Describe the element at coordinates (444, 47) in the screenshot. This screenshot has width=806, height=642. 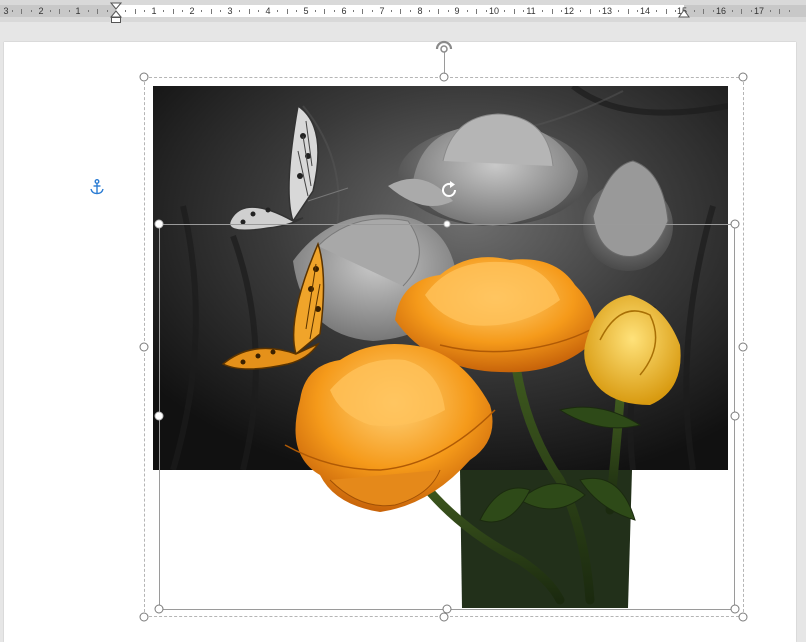
I see `layout-options-icon` at that location.